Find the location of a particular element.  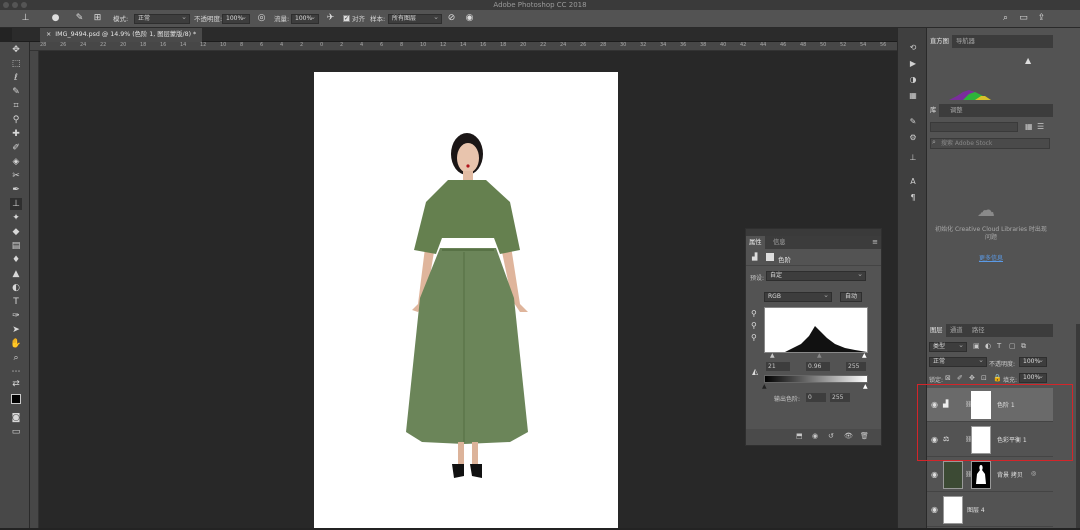

history-brush-tool-icon: ✒ is located at coordinates (16, 190).